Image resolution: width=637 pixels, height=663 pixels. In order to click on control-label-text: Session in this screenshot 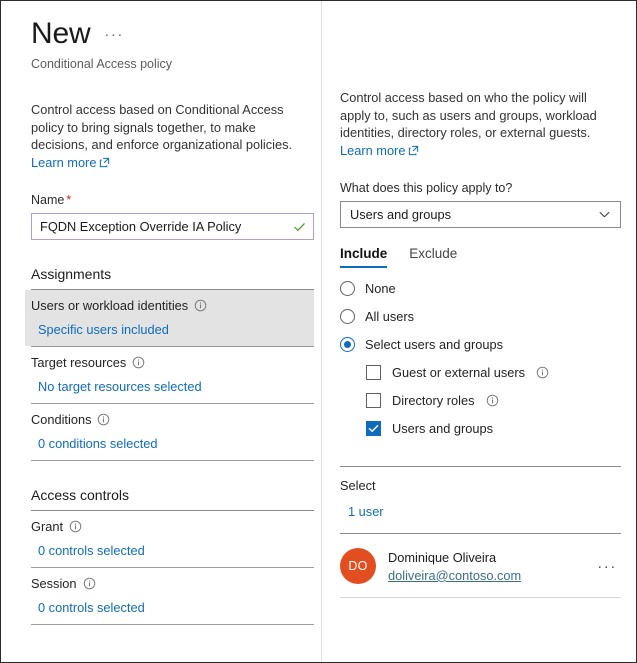, I will do `click(54, 584)`.